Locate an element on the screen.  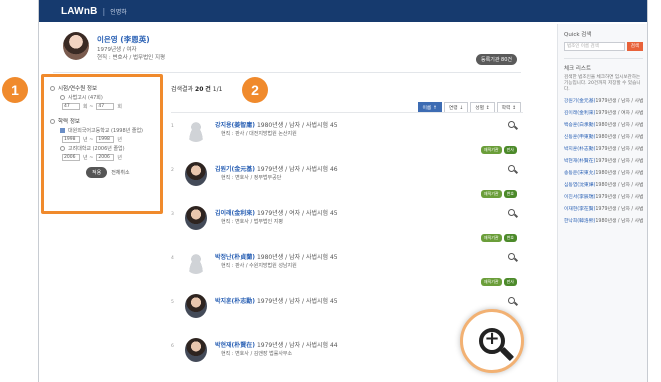
result-position: 현직 : 변호사 / 정부법무공단 is located at coordinates (251, 178).